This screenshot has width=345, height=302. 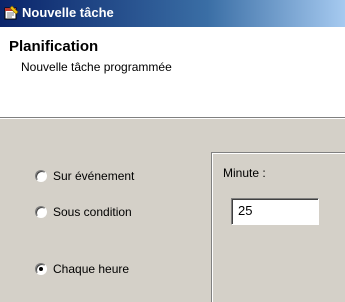 What do you see at coordinates (94, 176) in the screenshot?
I see `radio-label-on-event: Sur événement` at bounding box center [94, 176].